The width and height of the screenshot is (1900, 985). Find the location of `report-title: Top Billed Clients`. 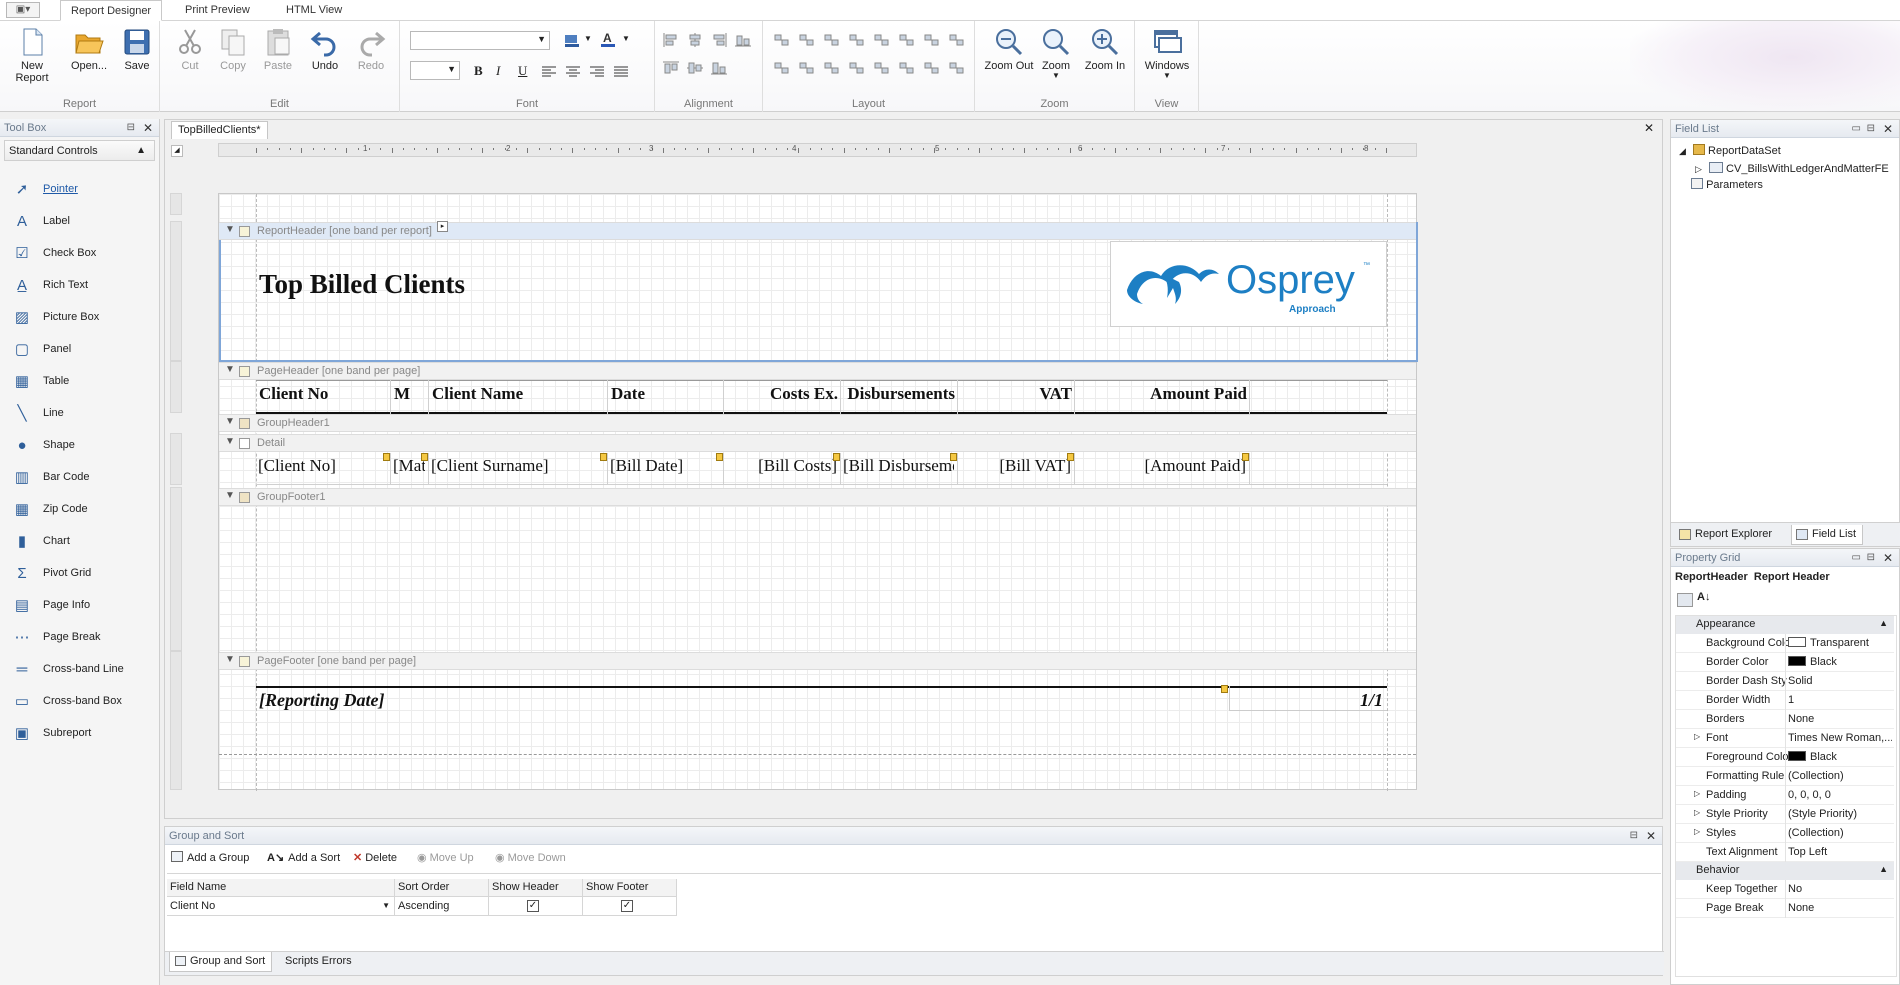

report-title: Top Billed Clients is located at coordinates (362, 284).